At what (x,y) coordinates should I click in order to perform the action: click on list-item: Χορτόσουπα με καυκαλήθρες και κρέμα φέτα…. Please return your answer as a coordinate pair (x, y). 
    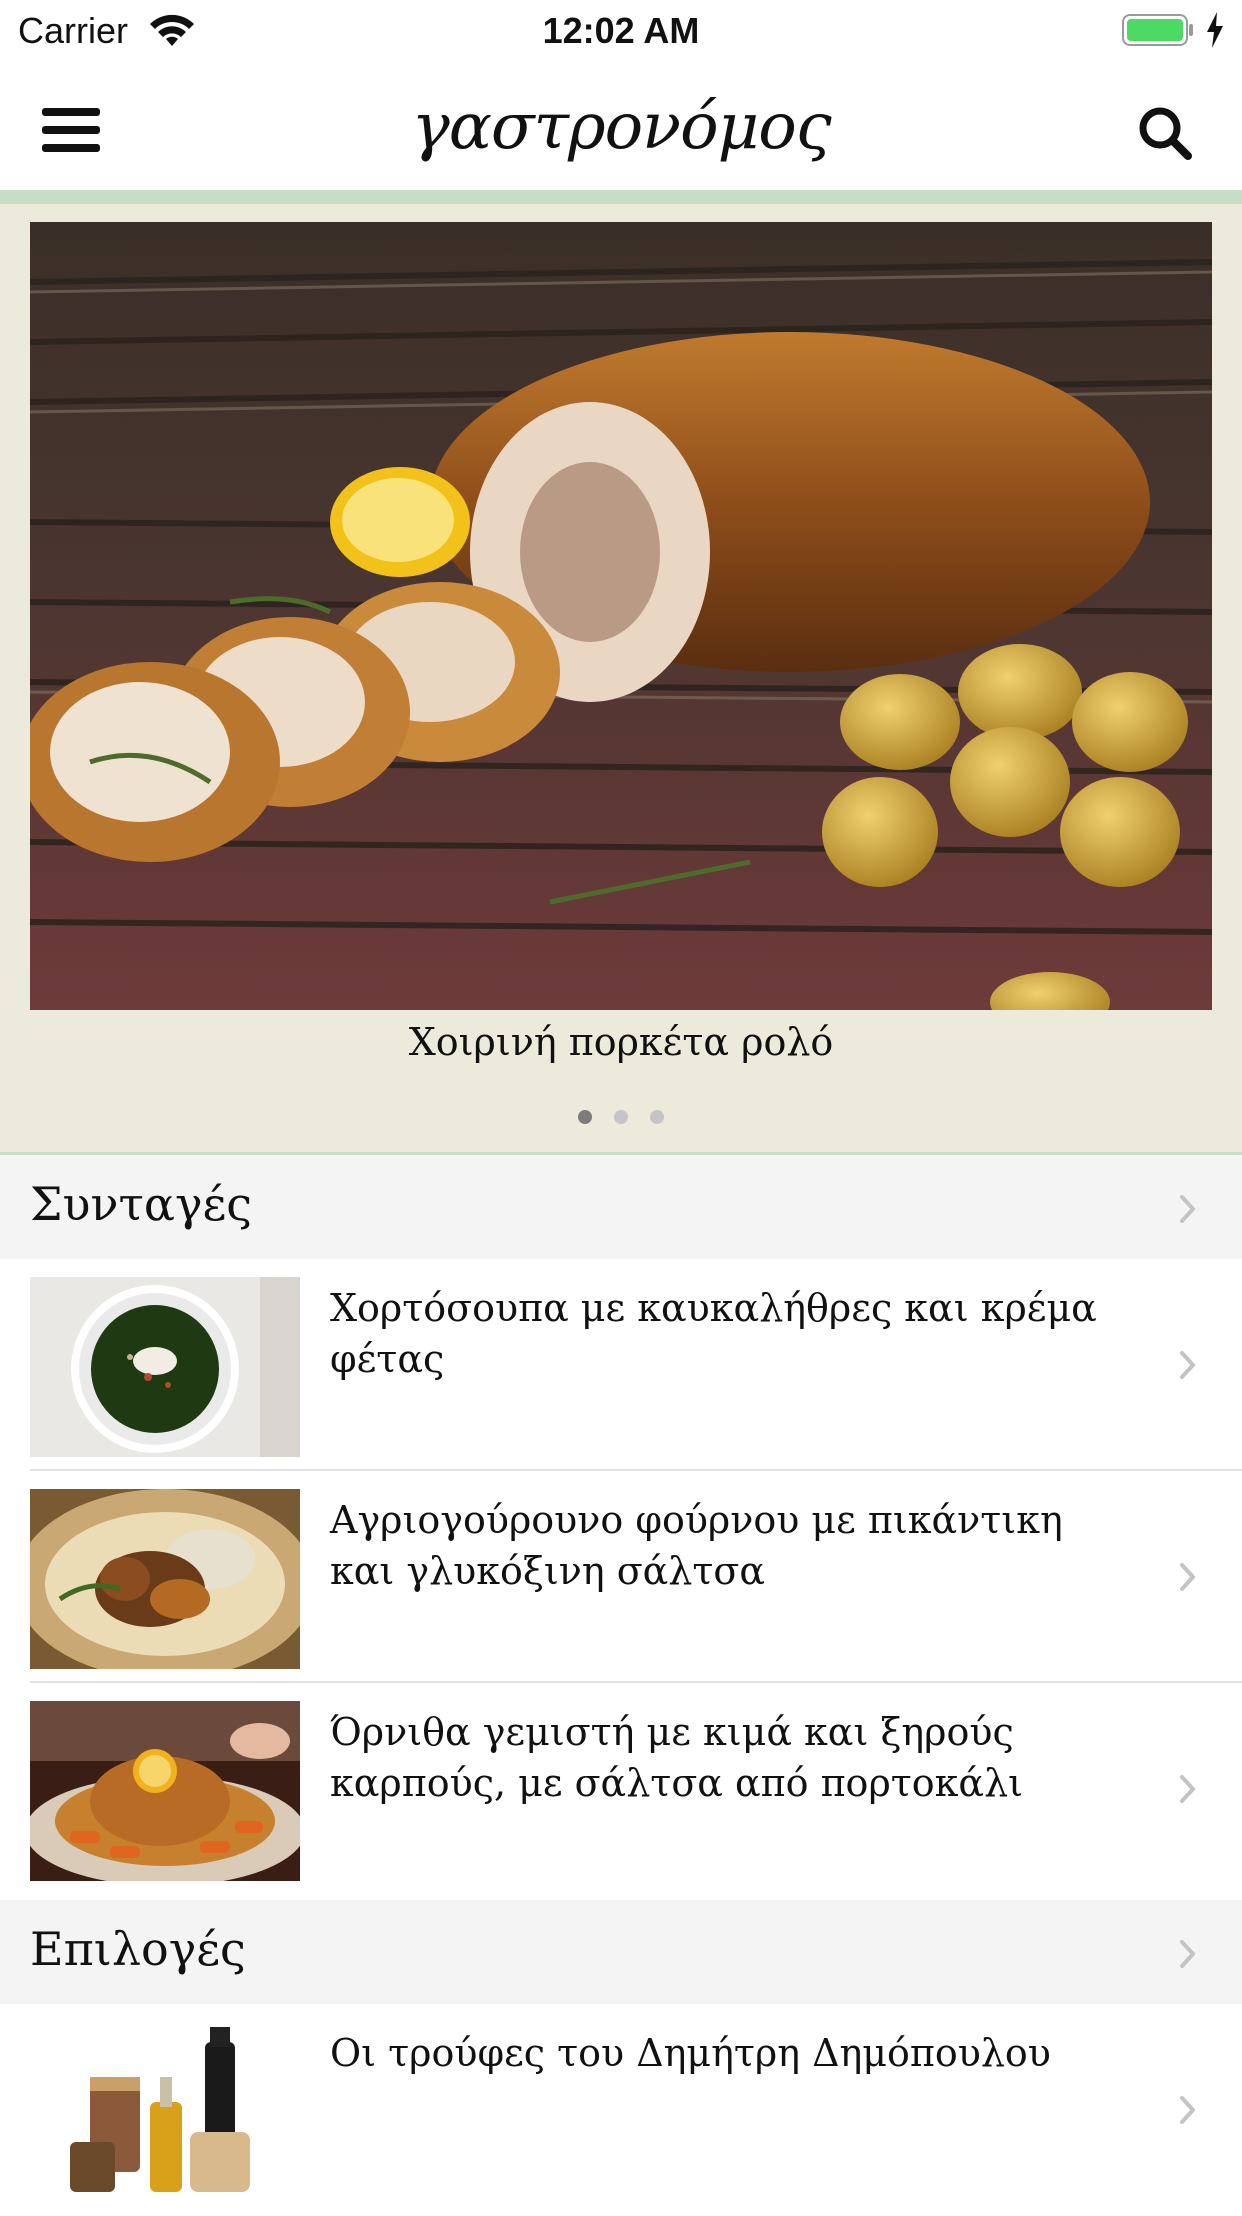
    Looking at the image, I should click on (621, 1365).